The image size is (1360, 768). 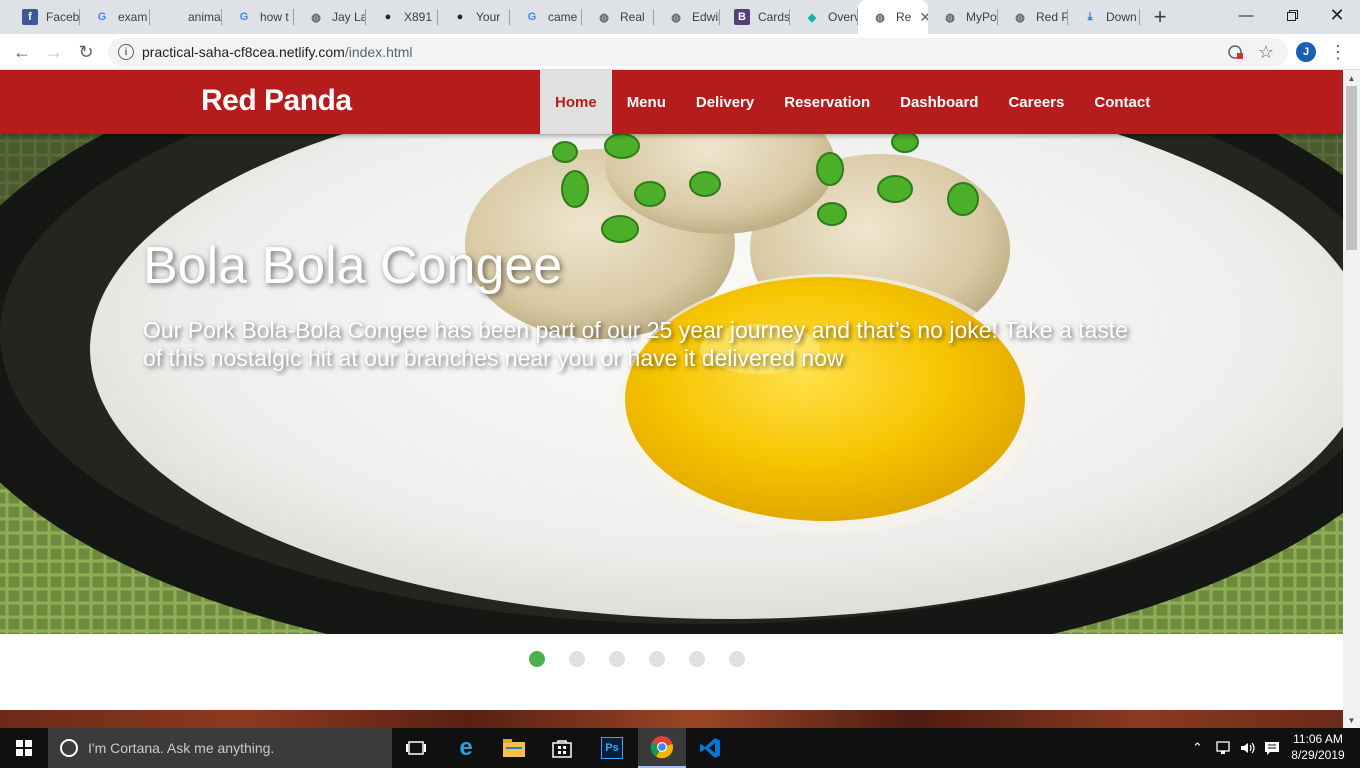 I want to click on blank-page-icon, so click(x=172, y=17).